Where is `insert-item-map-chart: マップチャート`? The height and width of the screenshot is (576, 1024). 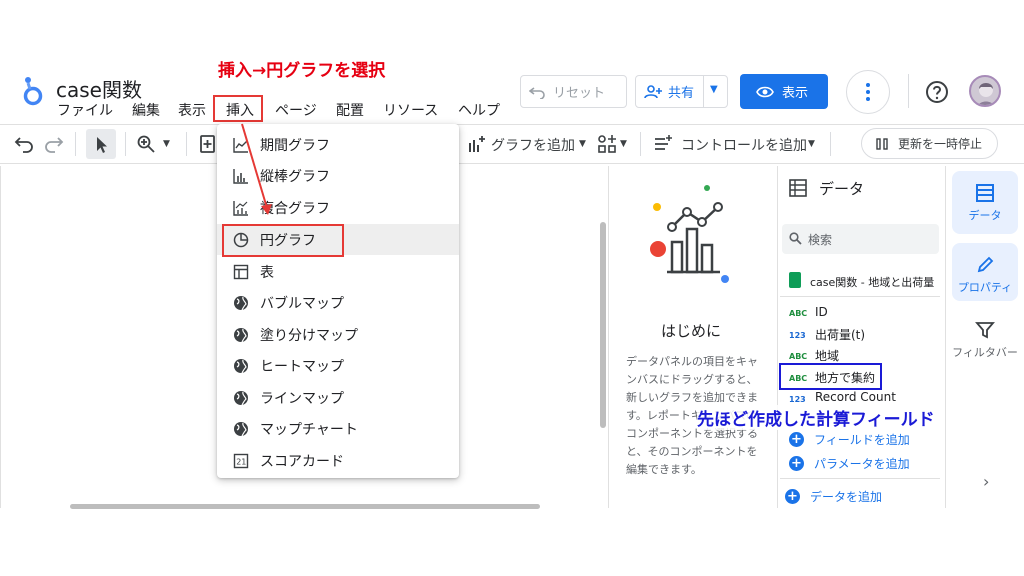 insert-item-map-chart: マップチャート is located at coordinates (338, 428).